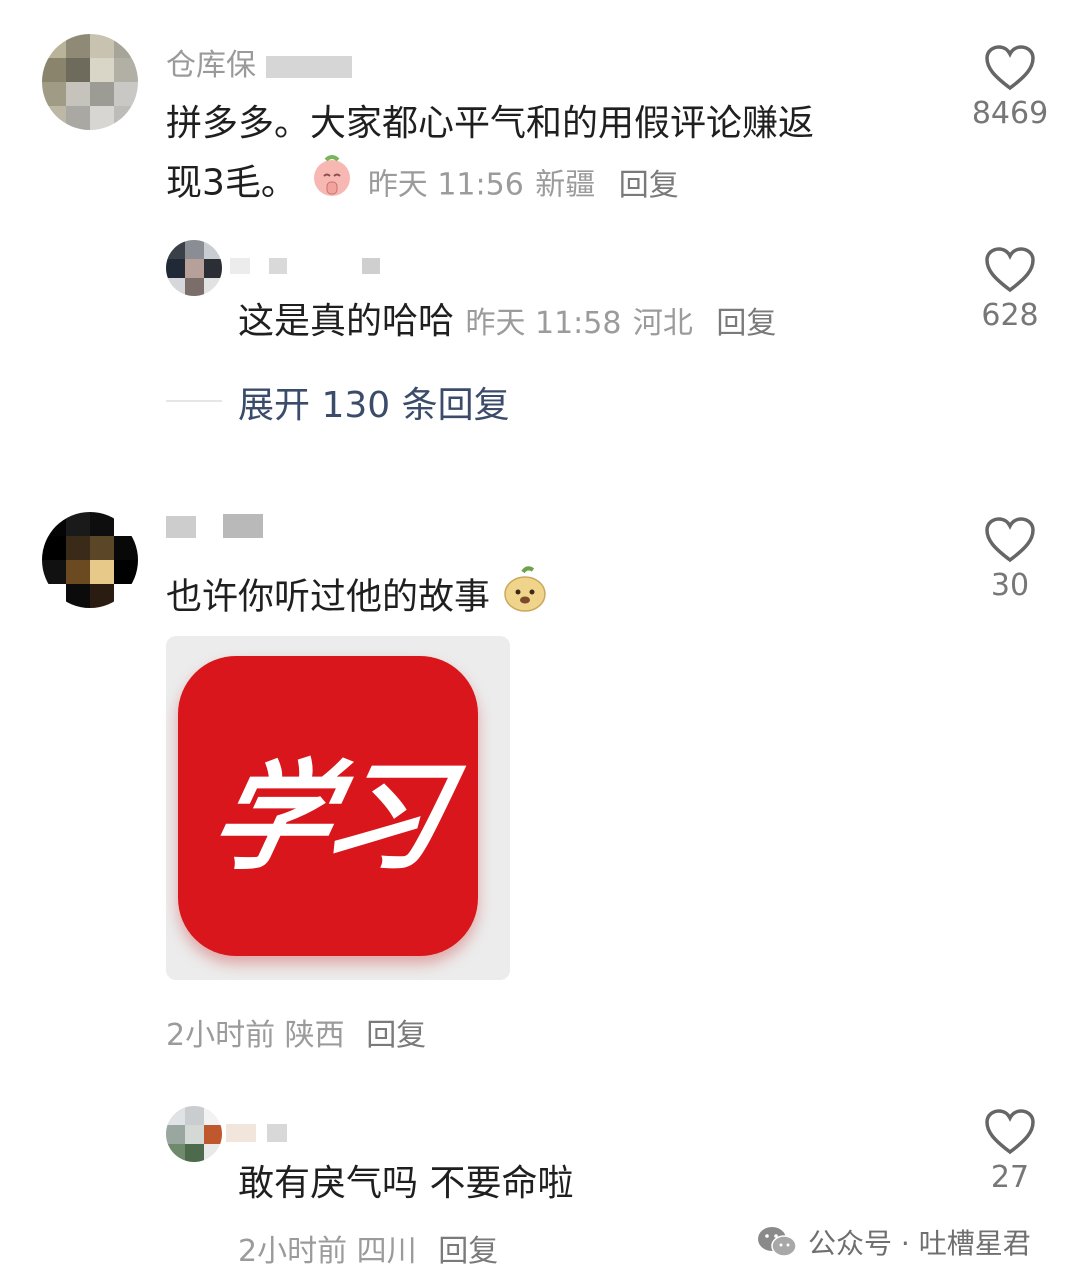  I want to click on app-logo: 学习, so click(328, 806).